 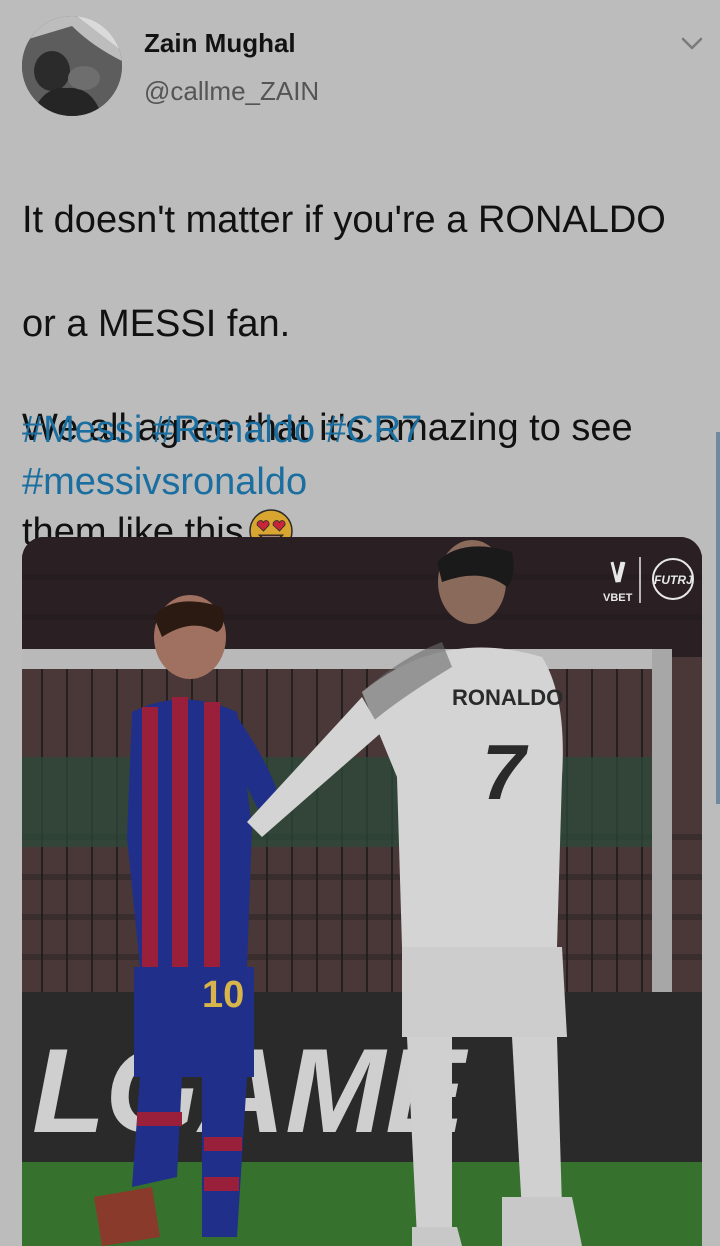 What do you see at coordinates (233, 430) in the screenshot?
I see `hashtag-link: #Ronaldo` at bounding box center [233, 430].